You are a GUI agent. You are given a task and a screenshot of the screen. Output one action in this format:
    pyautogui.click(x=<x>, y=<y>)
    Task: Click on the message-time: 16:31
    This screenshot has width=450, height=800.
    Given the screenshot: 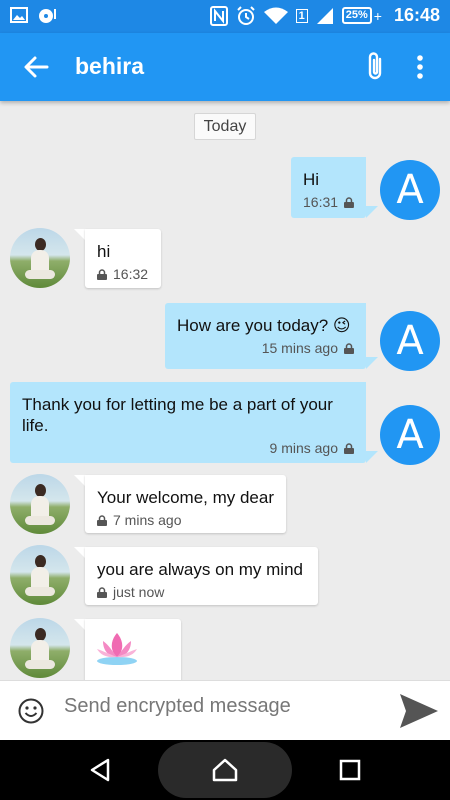 What is the action you would take?
    pyautogui.click(x=321, y=202)
    